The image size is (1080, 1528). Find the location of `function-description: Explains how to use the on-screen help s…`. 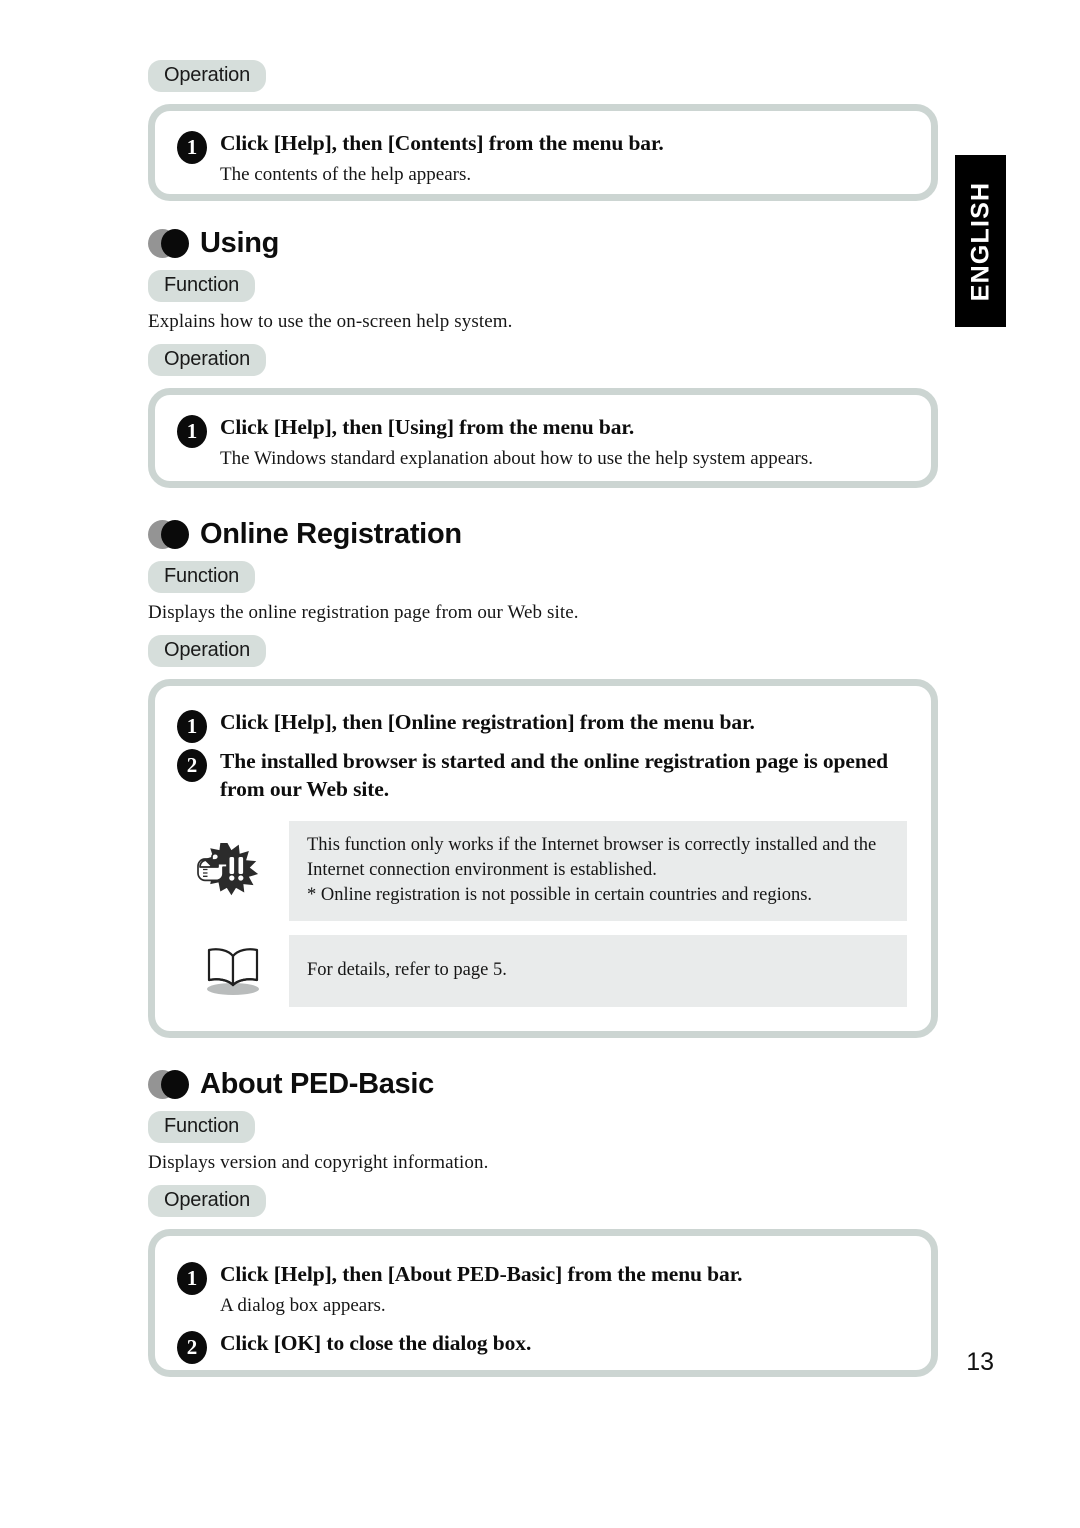

function-description: Explains how to use the on-screen help s… is located at coordinates (330, 321).